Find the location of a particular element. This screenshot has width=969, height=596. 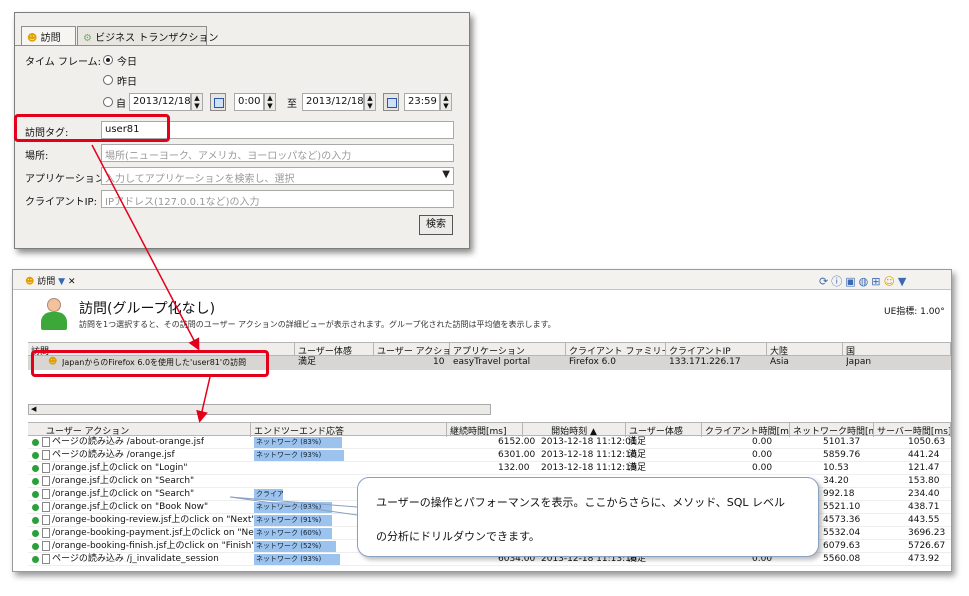

callout-pointer is located at coordinates (293, 506).